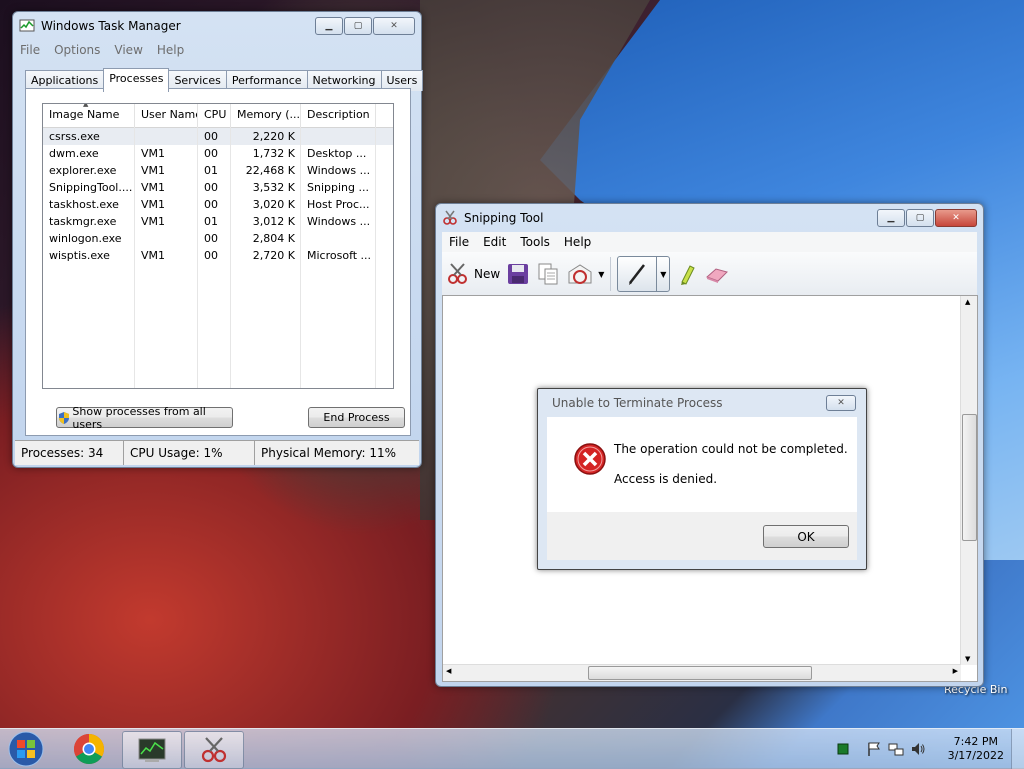 This screenshot has width=1024, height=769. What do you see at coordinates (702, 403) in the screenshot?
I see `dialog-titlebar: Unable to Terminate Process ✕` at bounding box center [702, 403].